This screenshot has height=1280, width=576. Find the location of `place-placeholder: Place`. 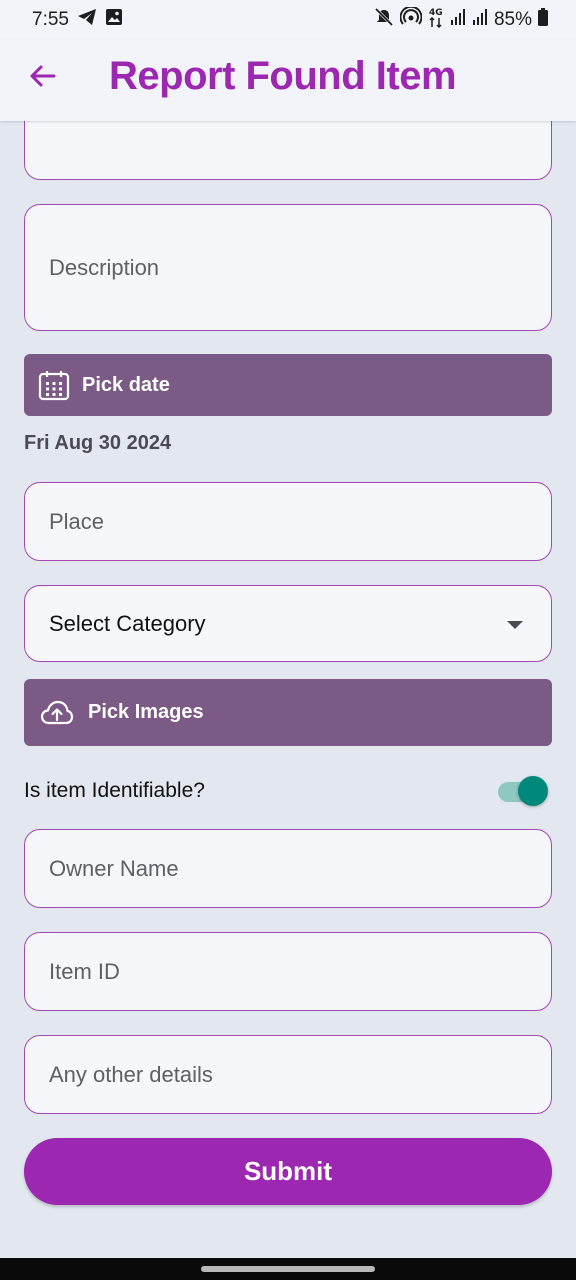

place-placeholder: Place is located at coordinates (77, 521).